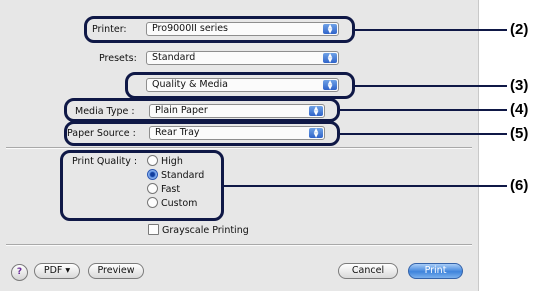  Describe the element at coordinates (118, 58) in the screenshot. I see `presets-label: Presets:` at that location.